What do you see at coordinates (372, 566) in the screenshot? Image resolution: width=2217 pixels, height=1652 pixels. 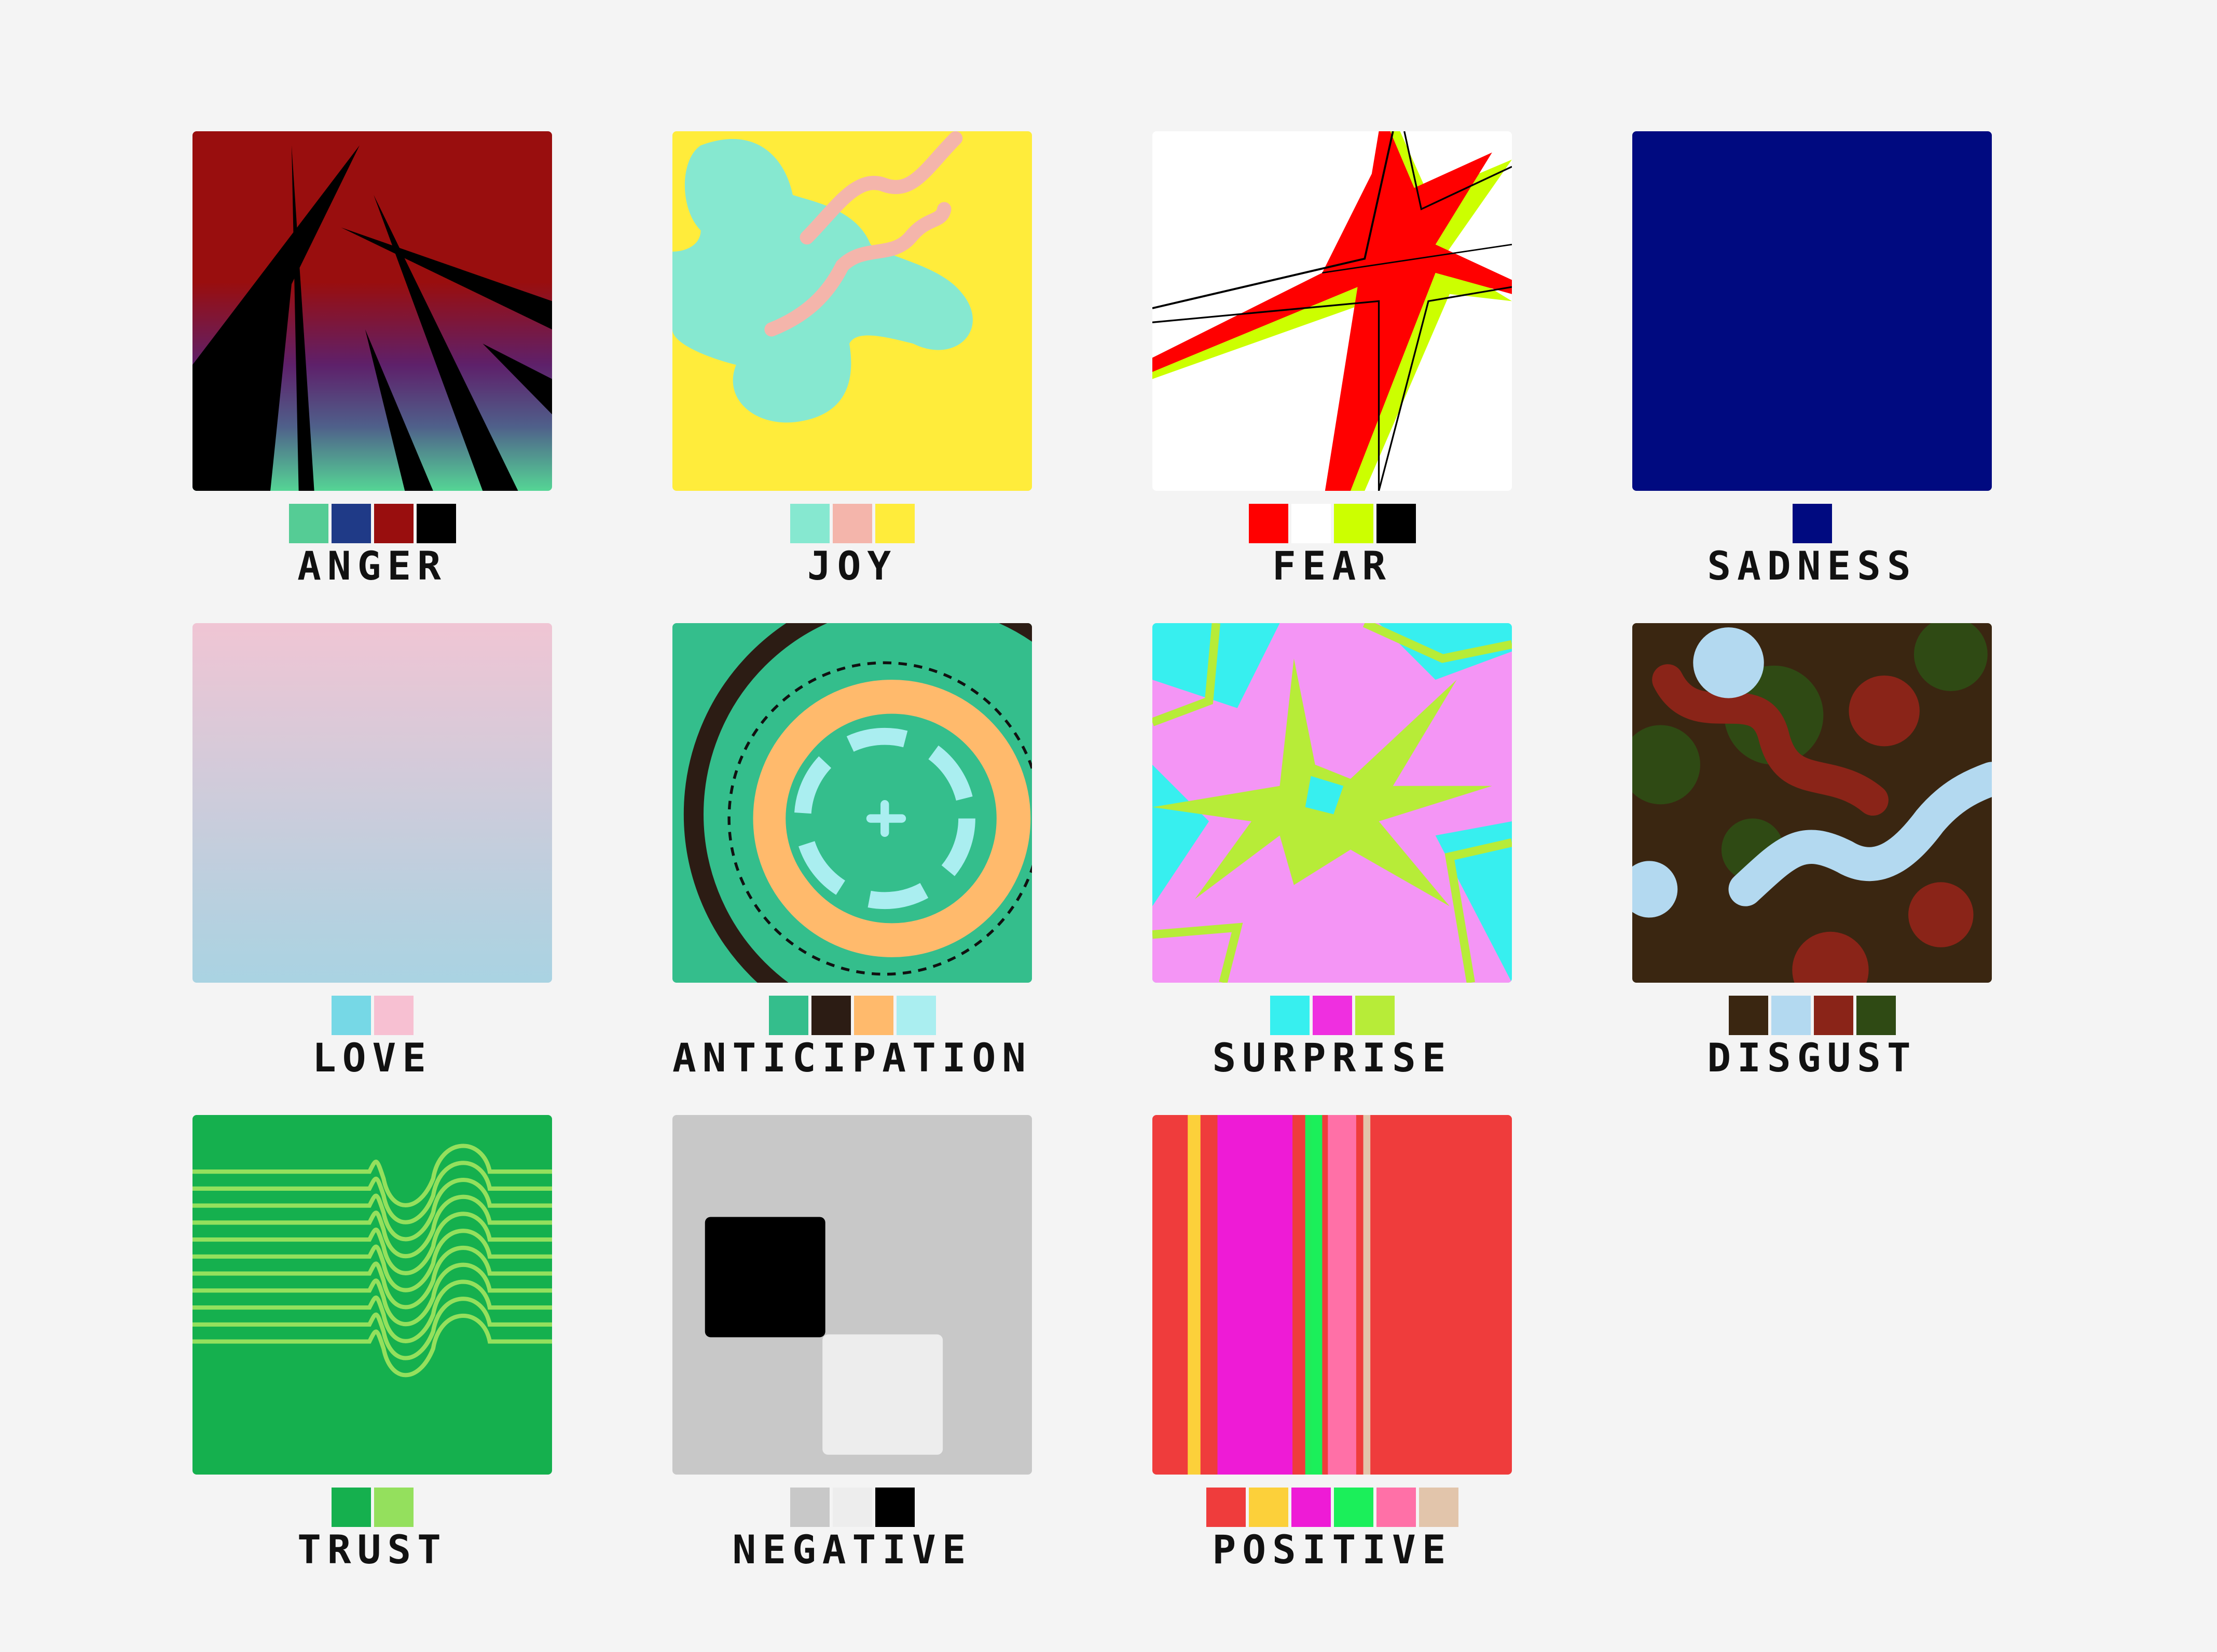 I see `emotion-label-anger: ANGER` at bounding box center [372, 566].